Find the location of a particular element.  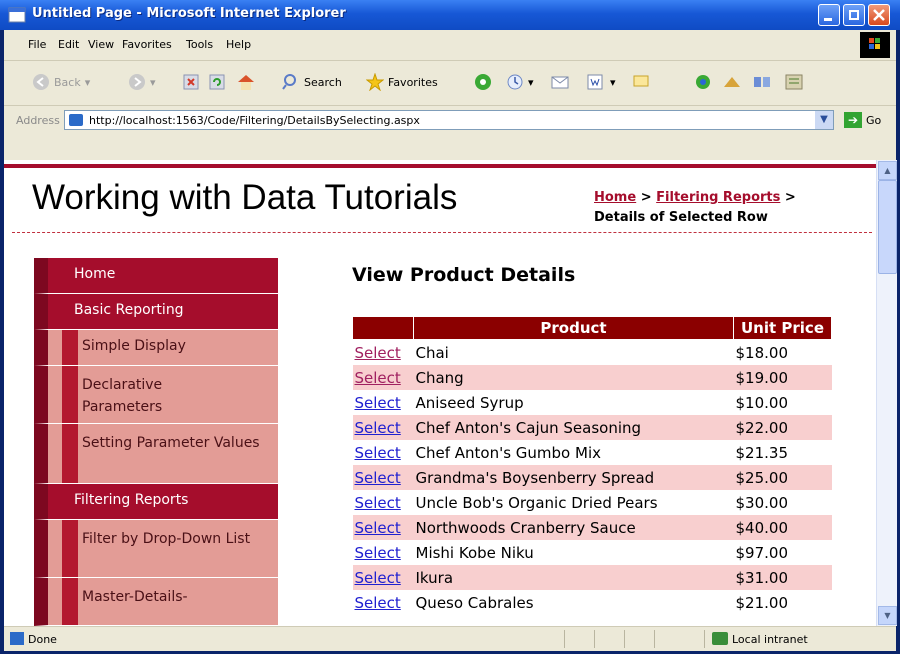

word-icon is located at coordinates (595, 82).